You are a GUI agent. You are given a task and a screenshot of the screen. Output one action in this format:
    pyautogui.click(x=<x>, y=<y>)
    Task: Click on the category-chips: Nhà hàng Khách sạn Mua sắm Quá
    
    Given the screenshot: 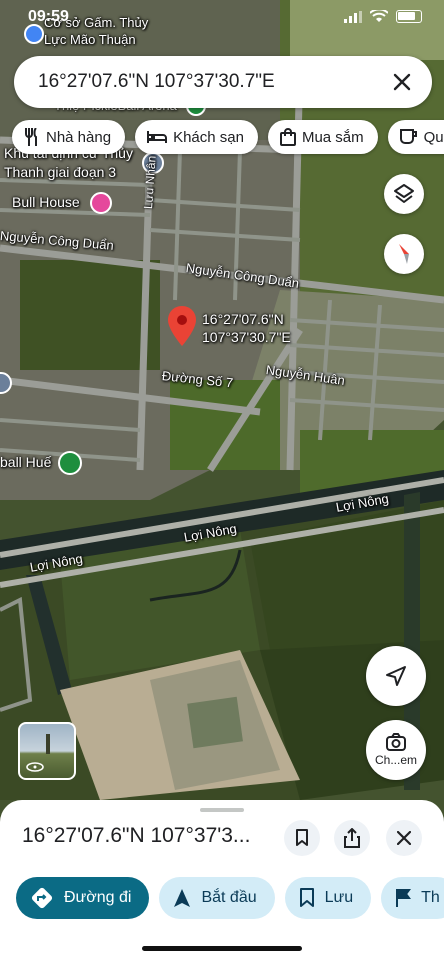 What is the action you would take?
    pyautogui.click(x=228, y=137)
    